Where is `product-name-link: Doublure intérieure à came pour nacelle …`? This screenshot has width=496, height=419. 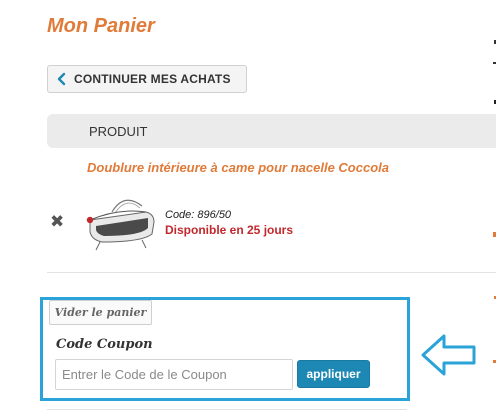 product-name-link: Doublure intérieure à came pour nacelle … is located at coordinates (238, 167).